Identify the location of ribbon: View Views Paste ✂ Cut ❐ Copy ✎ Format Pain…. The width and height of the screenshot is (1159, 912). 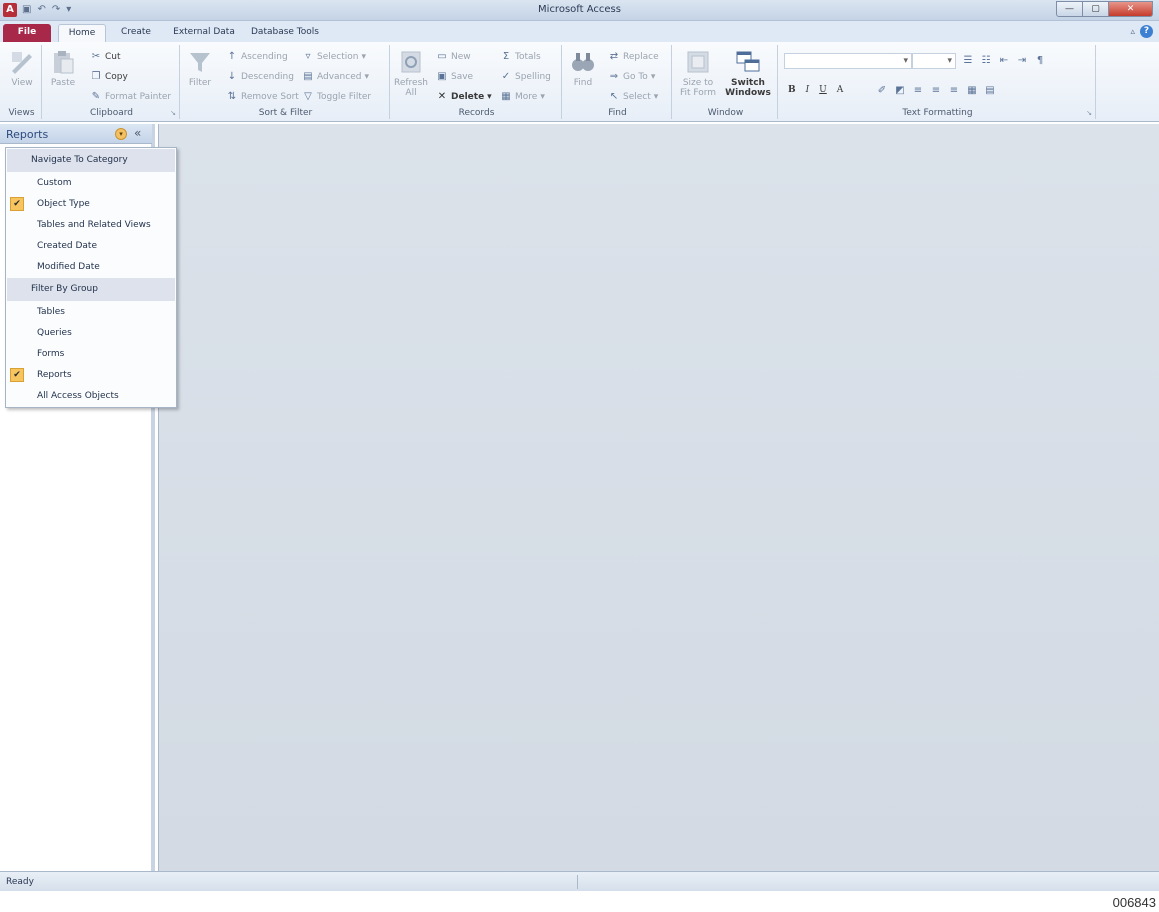
(579, 82).